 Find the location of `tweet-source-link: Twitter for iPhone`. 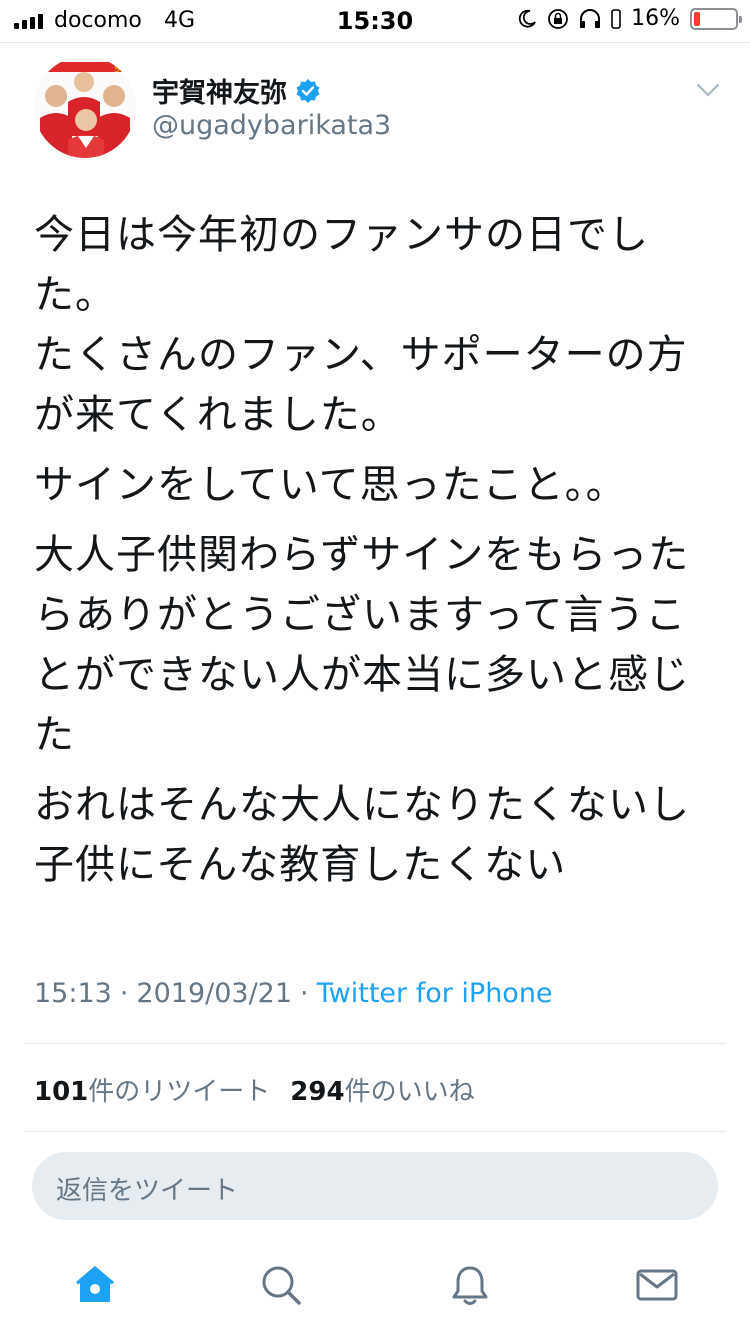

tweet-source-link: Twitter for iPhone is located at coordinates (435, 993).